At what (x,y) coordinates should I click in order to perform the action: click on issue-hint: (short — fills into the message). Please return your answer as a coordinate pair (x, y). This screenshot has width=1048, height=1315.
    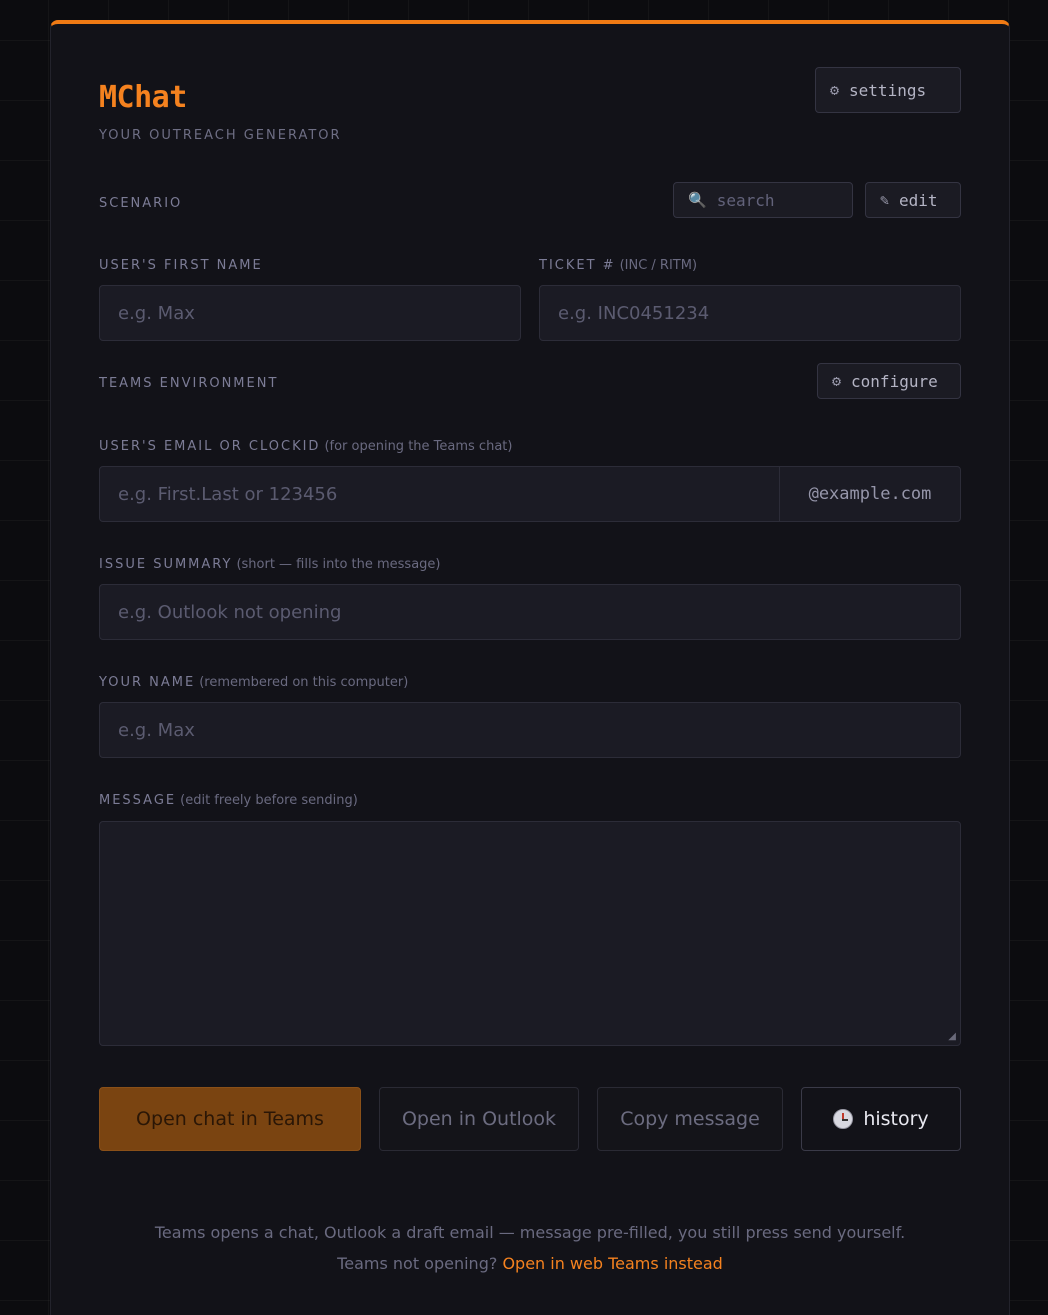
    Looking at the image, I should click on (338, 564).